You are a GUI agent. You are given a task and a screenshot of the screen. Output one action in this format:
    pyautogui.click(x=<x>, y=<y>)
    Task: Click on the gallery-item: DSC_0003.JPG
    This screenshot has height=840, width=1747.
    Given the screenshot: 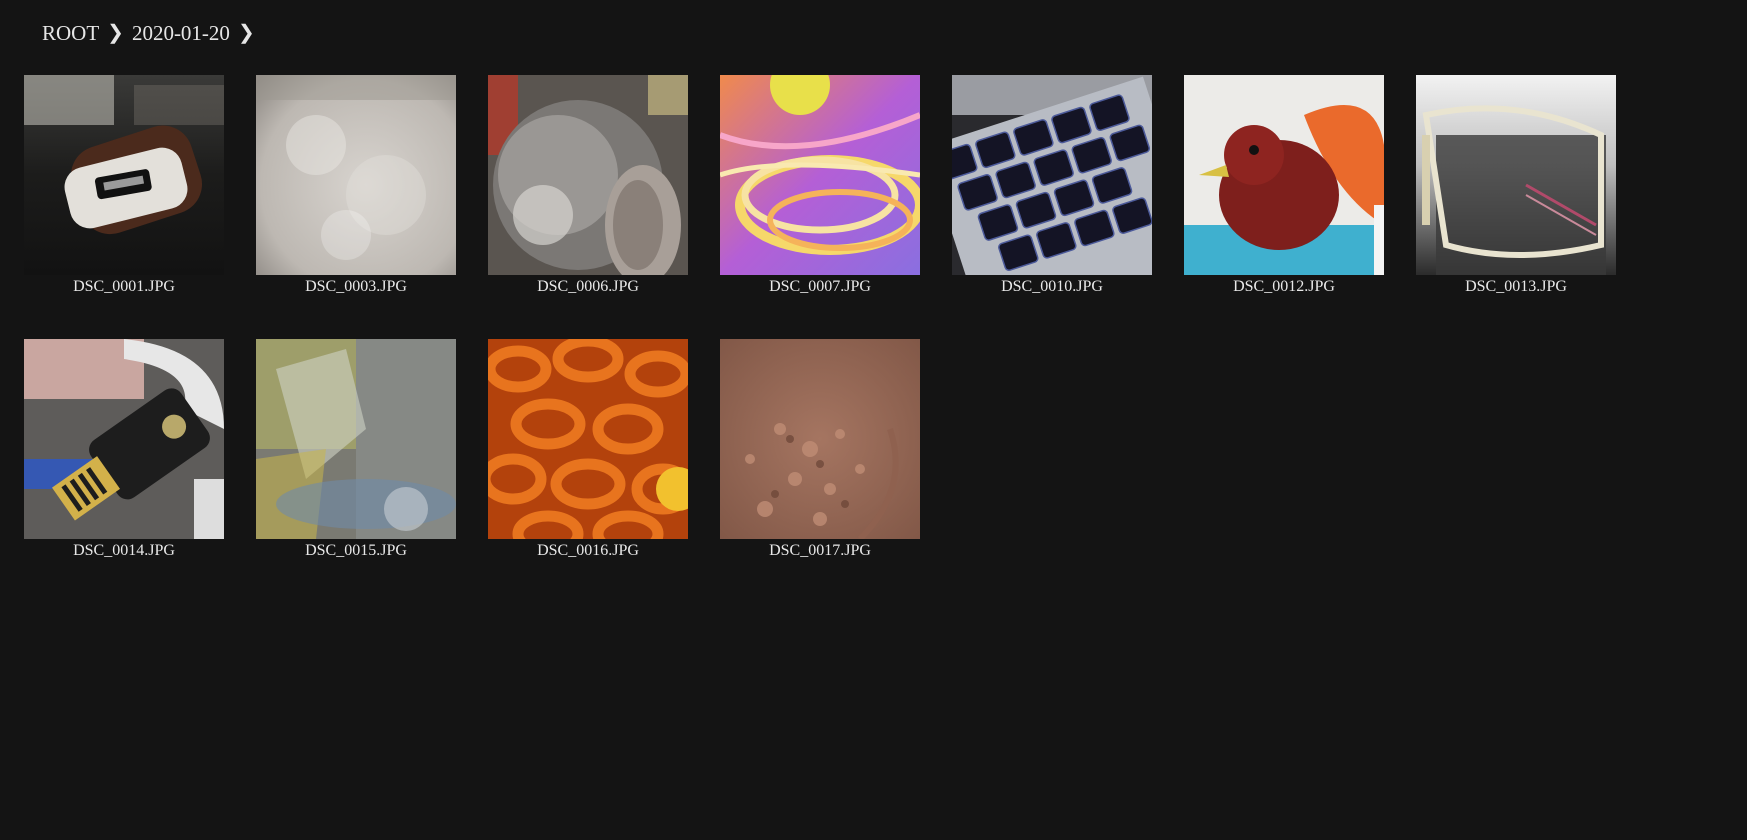 What is the action you would take?
    pyautogui.click(x=356, y=186)
    